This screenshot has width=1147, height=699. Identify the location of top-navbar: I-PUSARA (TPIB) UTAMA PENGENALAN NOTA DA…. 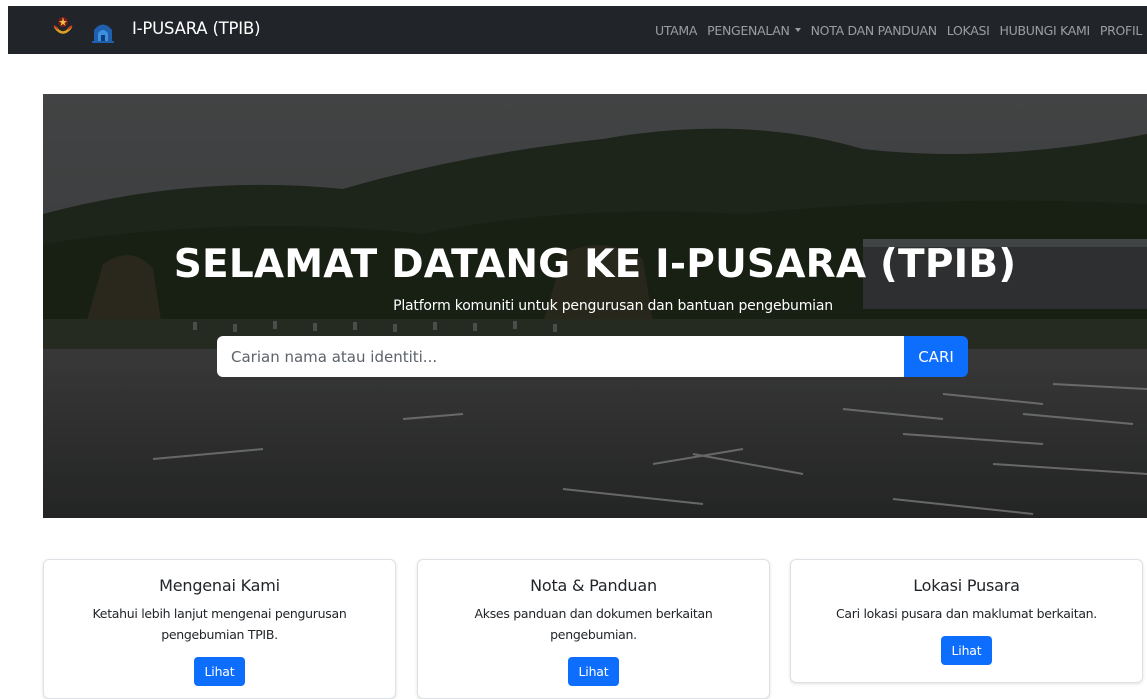
(577, 30).